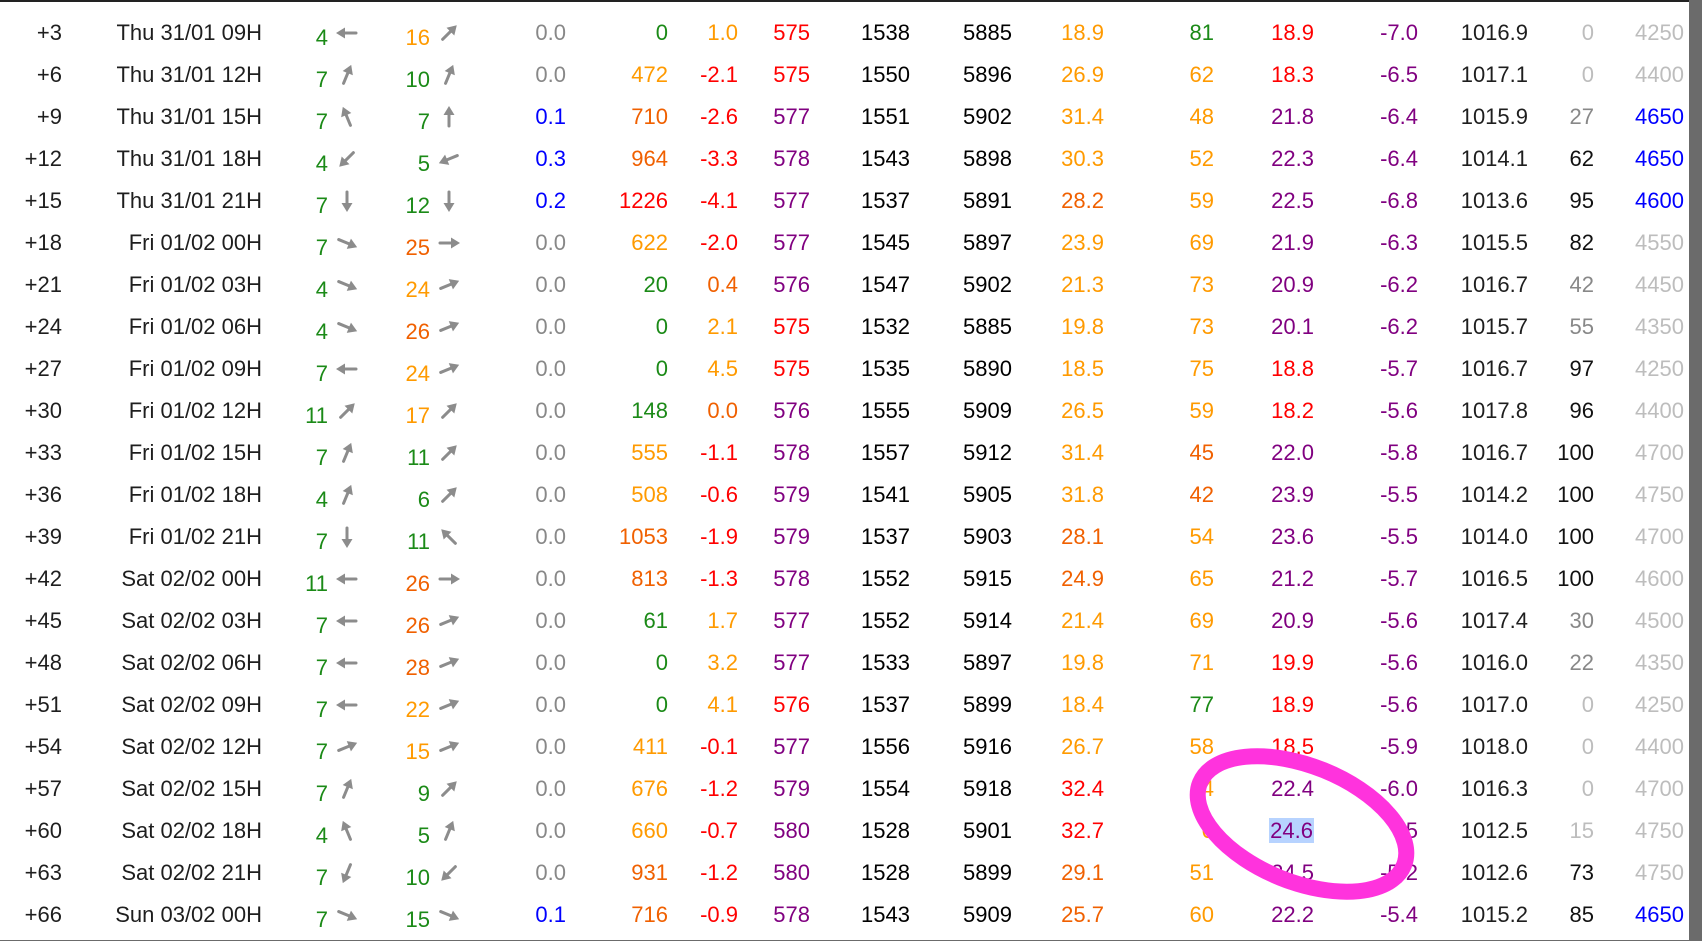  I want to click on lifted-index-value-text: -0.1, so click(719, 746).